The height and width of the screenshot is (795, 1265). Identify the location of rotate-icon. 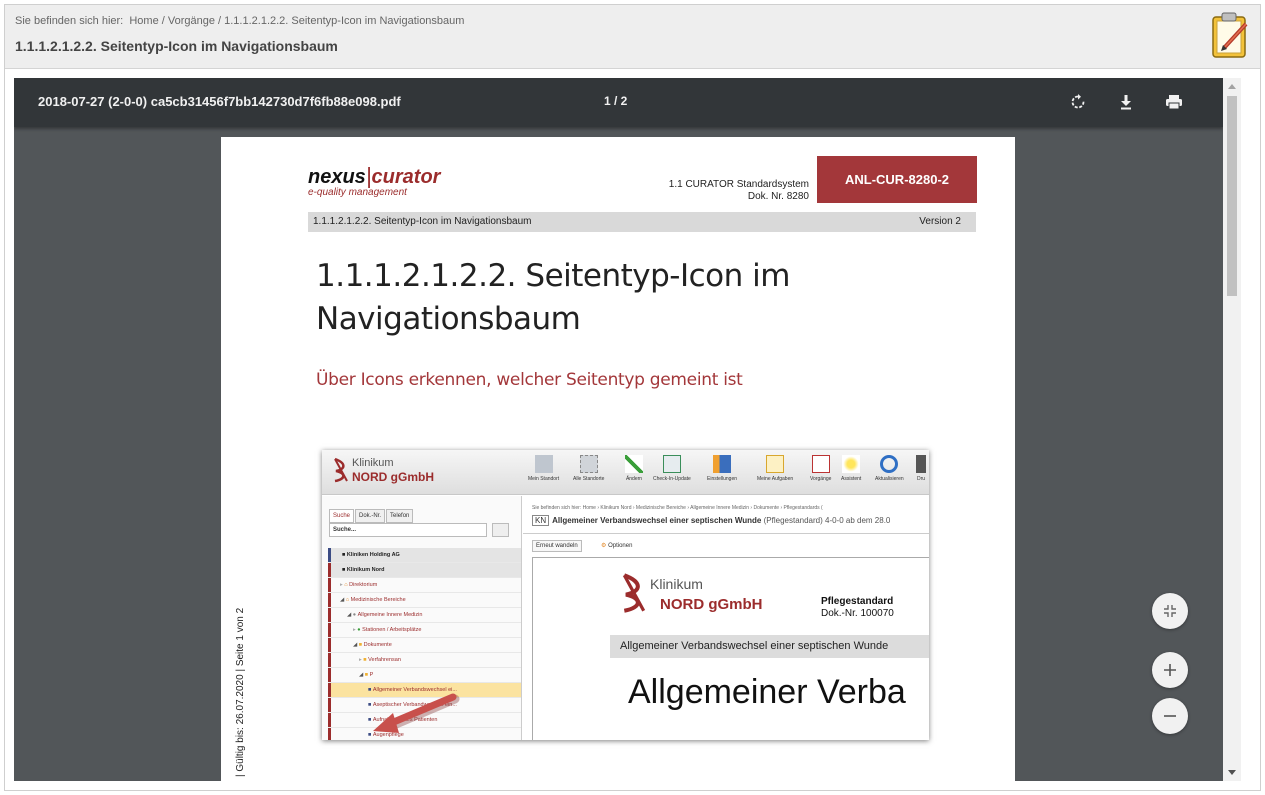
(1078, 101).